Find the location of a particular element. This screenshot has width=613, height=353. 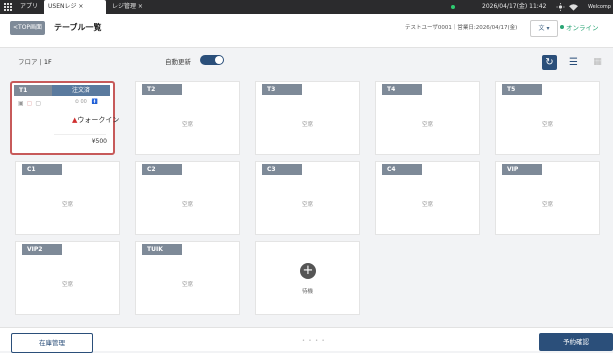

ordered-badge: 注文済 is located at coordinates (81, 90).